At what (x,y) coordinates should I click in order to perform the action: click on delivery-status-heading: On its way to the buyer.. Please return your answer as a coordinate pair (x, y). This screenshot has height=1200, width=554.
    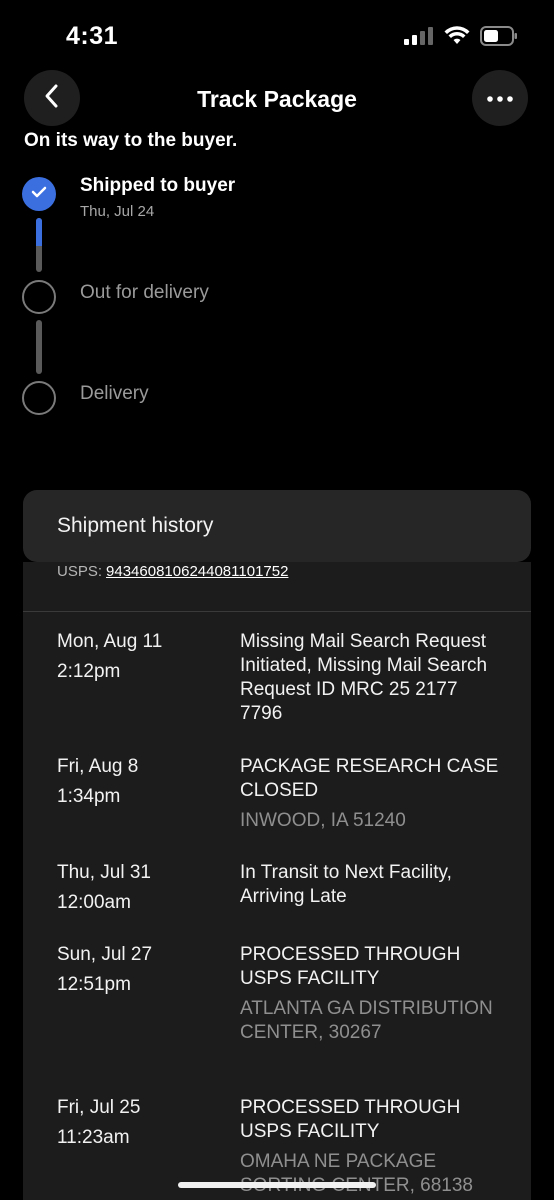
    Looking at the image, I should click on (131, 140).